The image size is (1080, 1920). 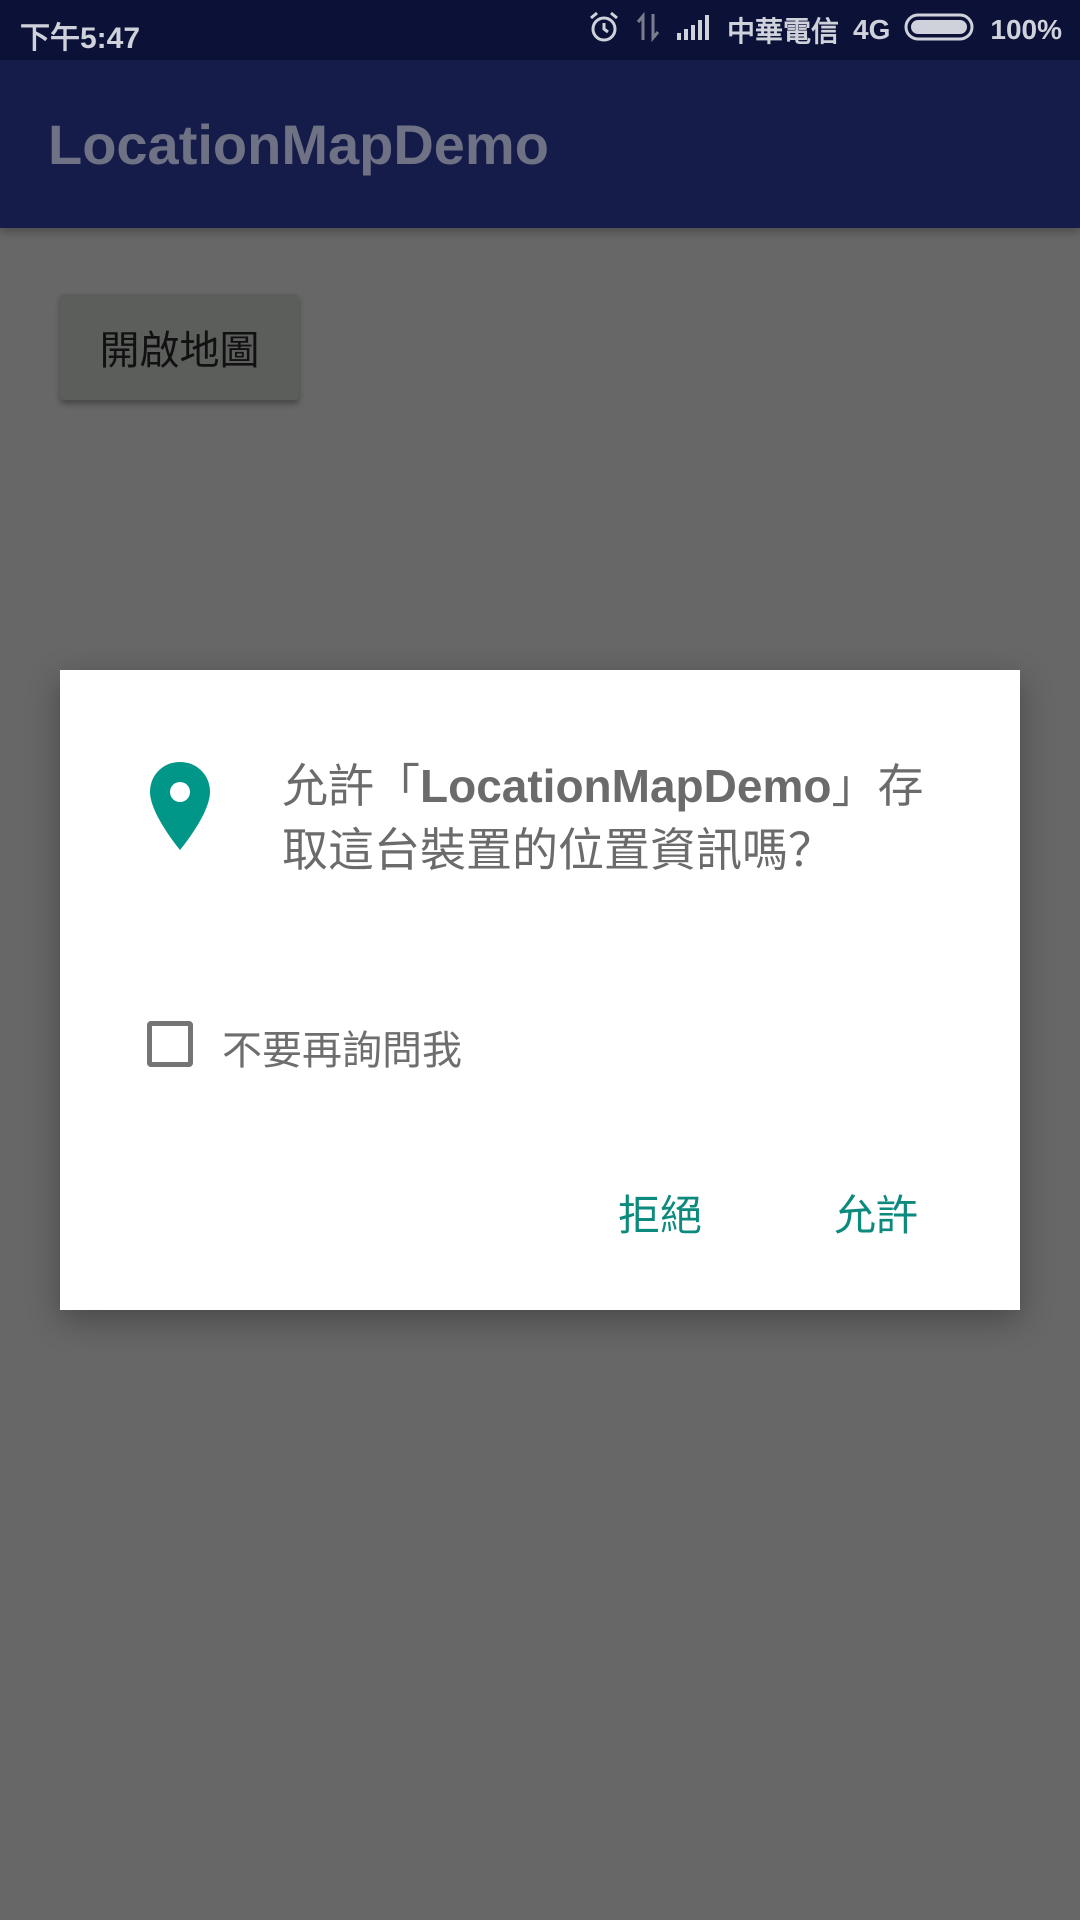 What do you see at coordinates (604, 30) in the screenshot?
I see `alarm-icon` at bounding box center [604, 30].